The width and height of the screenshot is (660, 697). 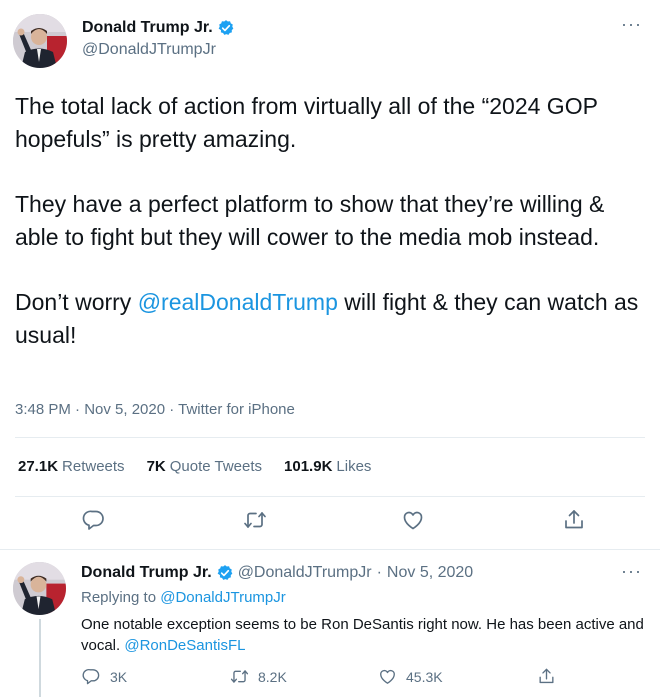 I want to click on reply-action-bar: 3K 8.2K 45.3K, so click(x=330, y=678).